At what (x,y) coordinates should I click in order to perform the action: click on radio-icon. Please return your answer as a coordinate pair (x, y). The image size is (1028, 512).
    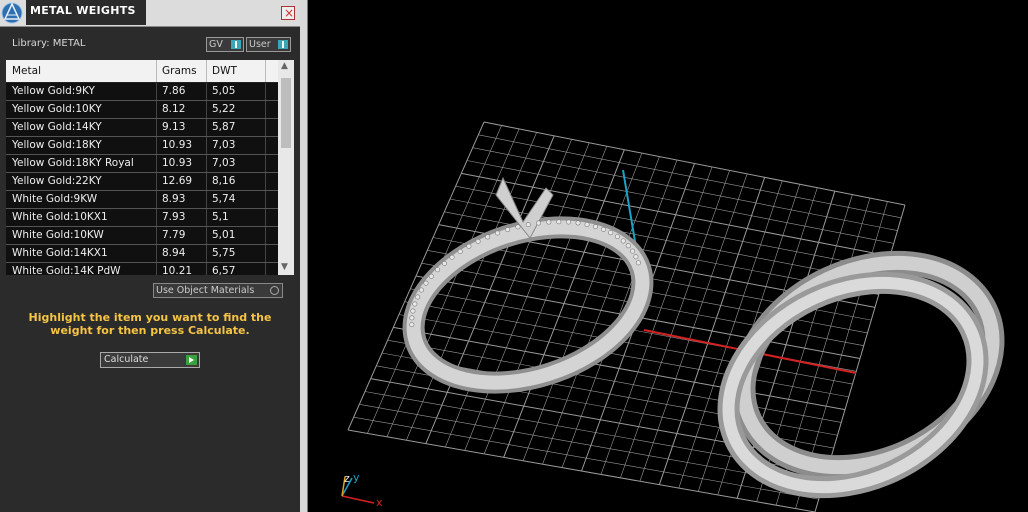
    Looking at the image, I should click on (274, 290).